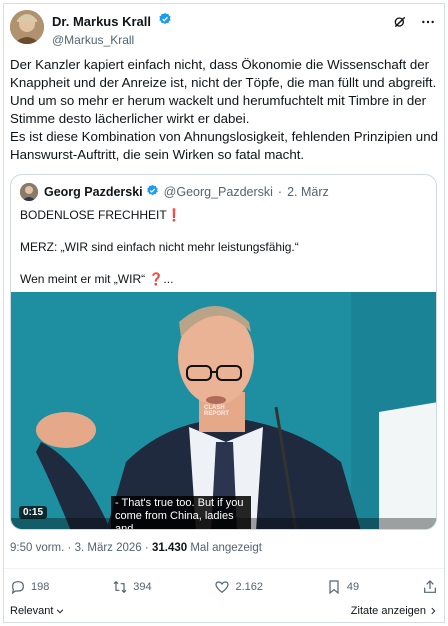 The height and width of the screenshot is (626, 448). What do you see at coordinates (222, 215) in the screenshot?
I see `quoted-line-1: BODENLOSE FRECHHEIT❗` at bounding box center [222, 215].